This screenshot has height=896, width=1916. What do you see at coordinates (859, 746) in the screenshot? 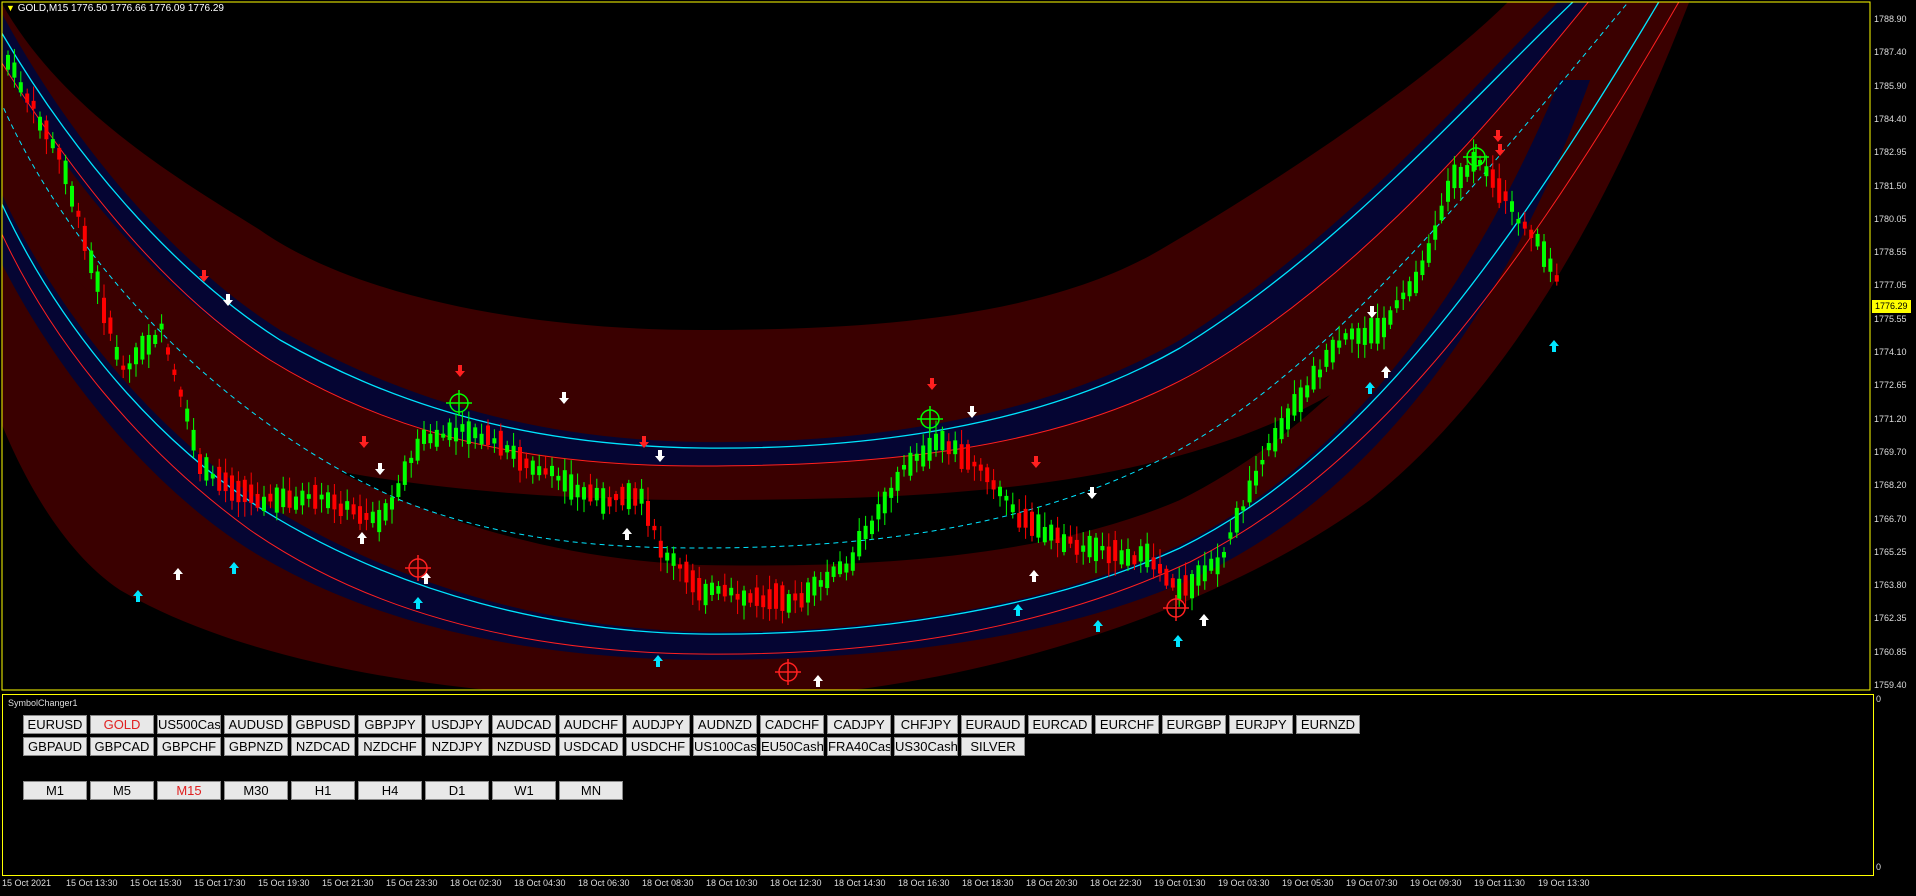
I see `symbol-button-fra40cash: FRA40Cash` at bounding box center [859, 746].